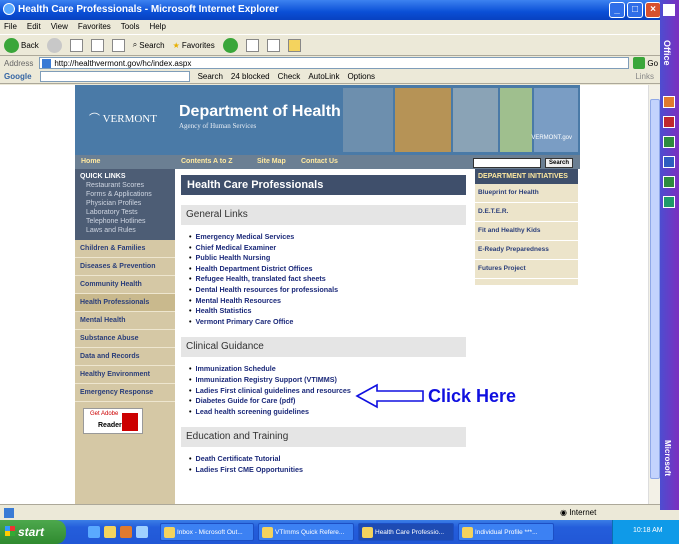 The image size is (679, 544). What do you see at coordinates (271, 161) in the screenshot?
I see `nav-site-map: Site Map` at bounding box center [271, 161].